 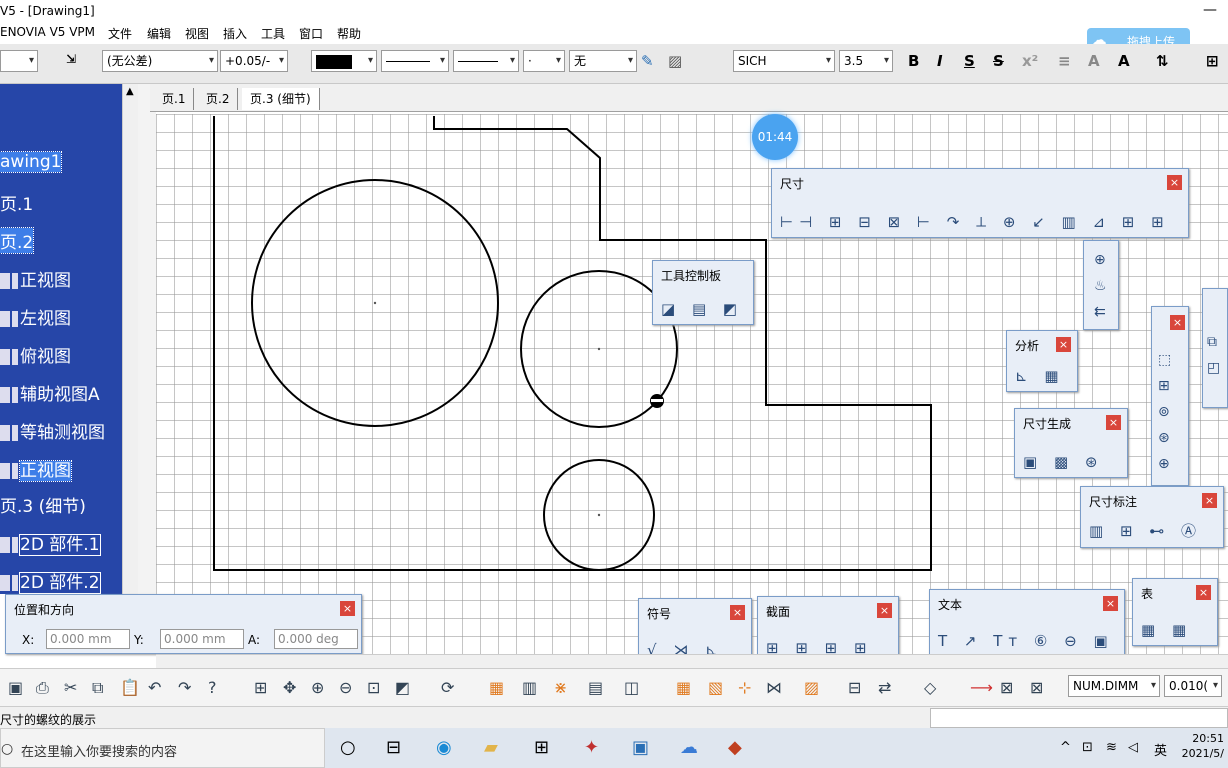 I want to click on tree-item-part-2: 2D 部件.2, so click(x=50, y=581).